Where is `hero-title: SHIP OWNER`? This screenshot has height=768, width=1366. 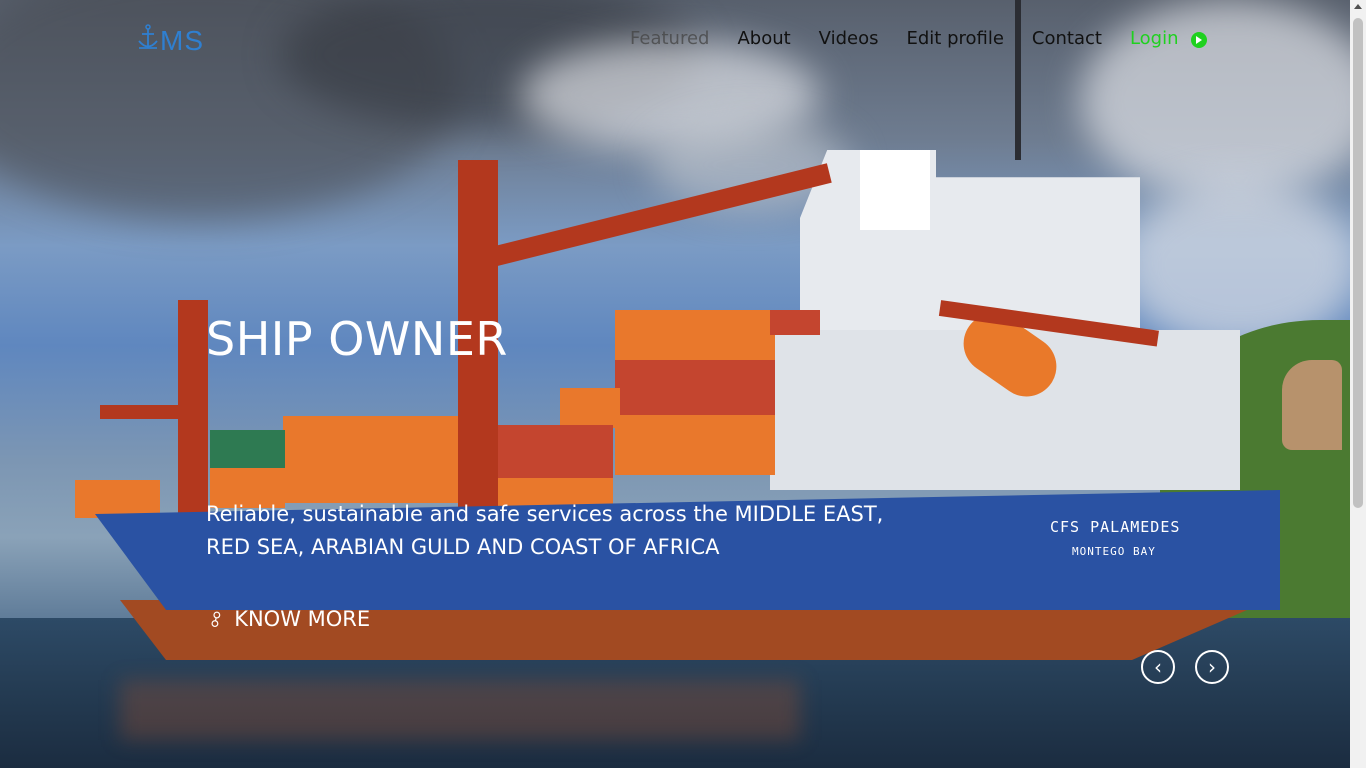 hero-title: SHIP OWNER is located at coordinates (357, 339).